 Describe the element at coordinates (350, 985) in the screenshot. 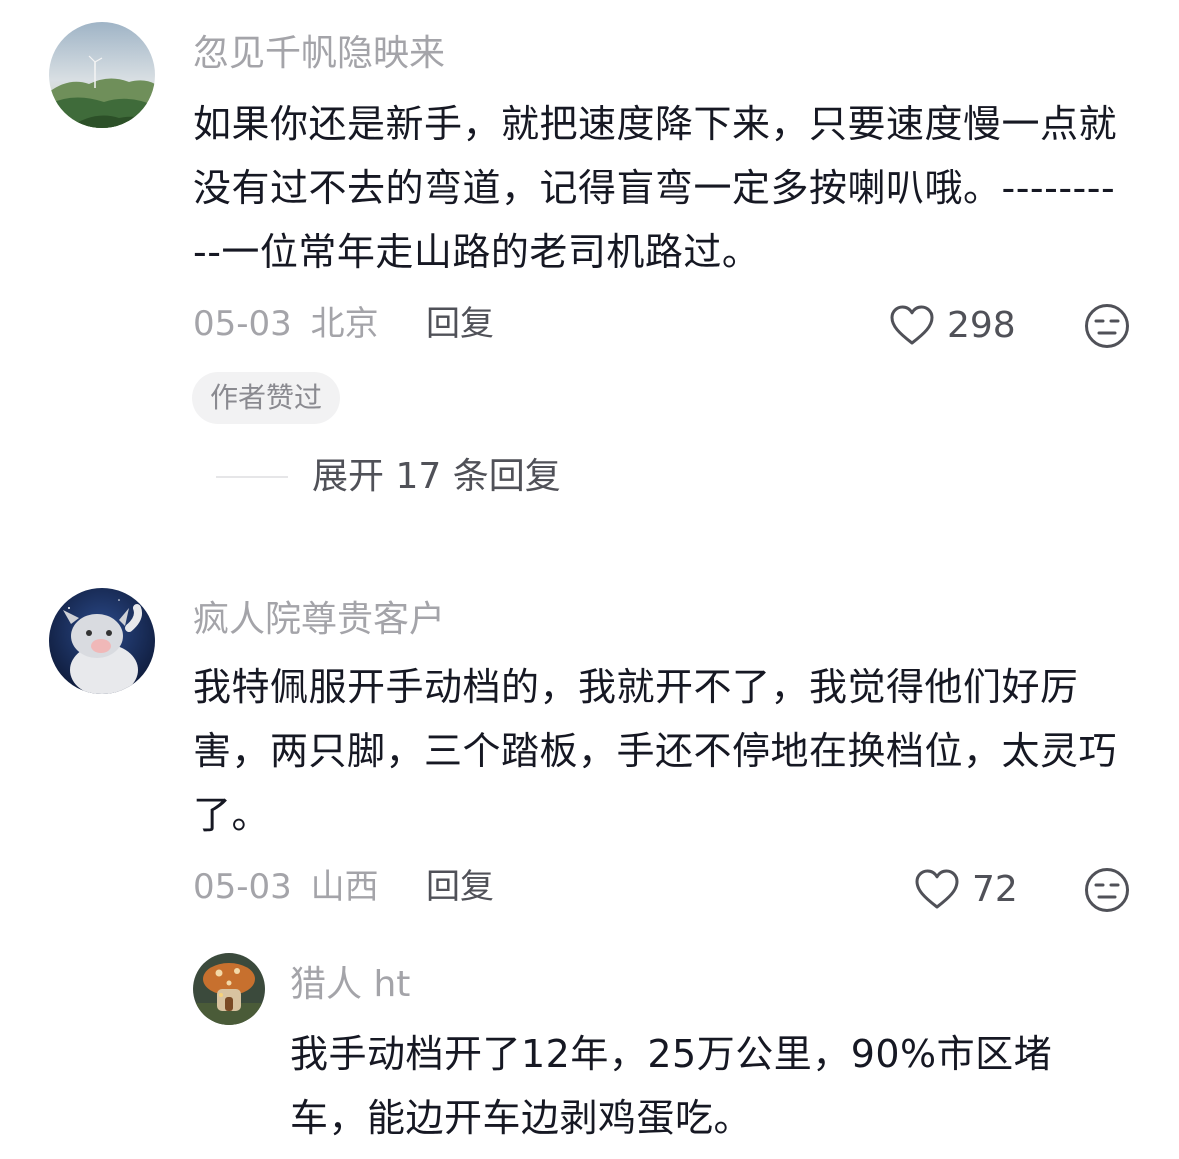

I see `replier-name: 猎人 ht` at that location.